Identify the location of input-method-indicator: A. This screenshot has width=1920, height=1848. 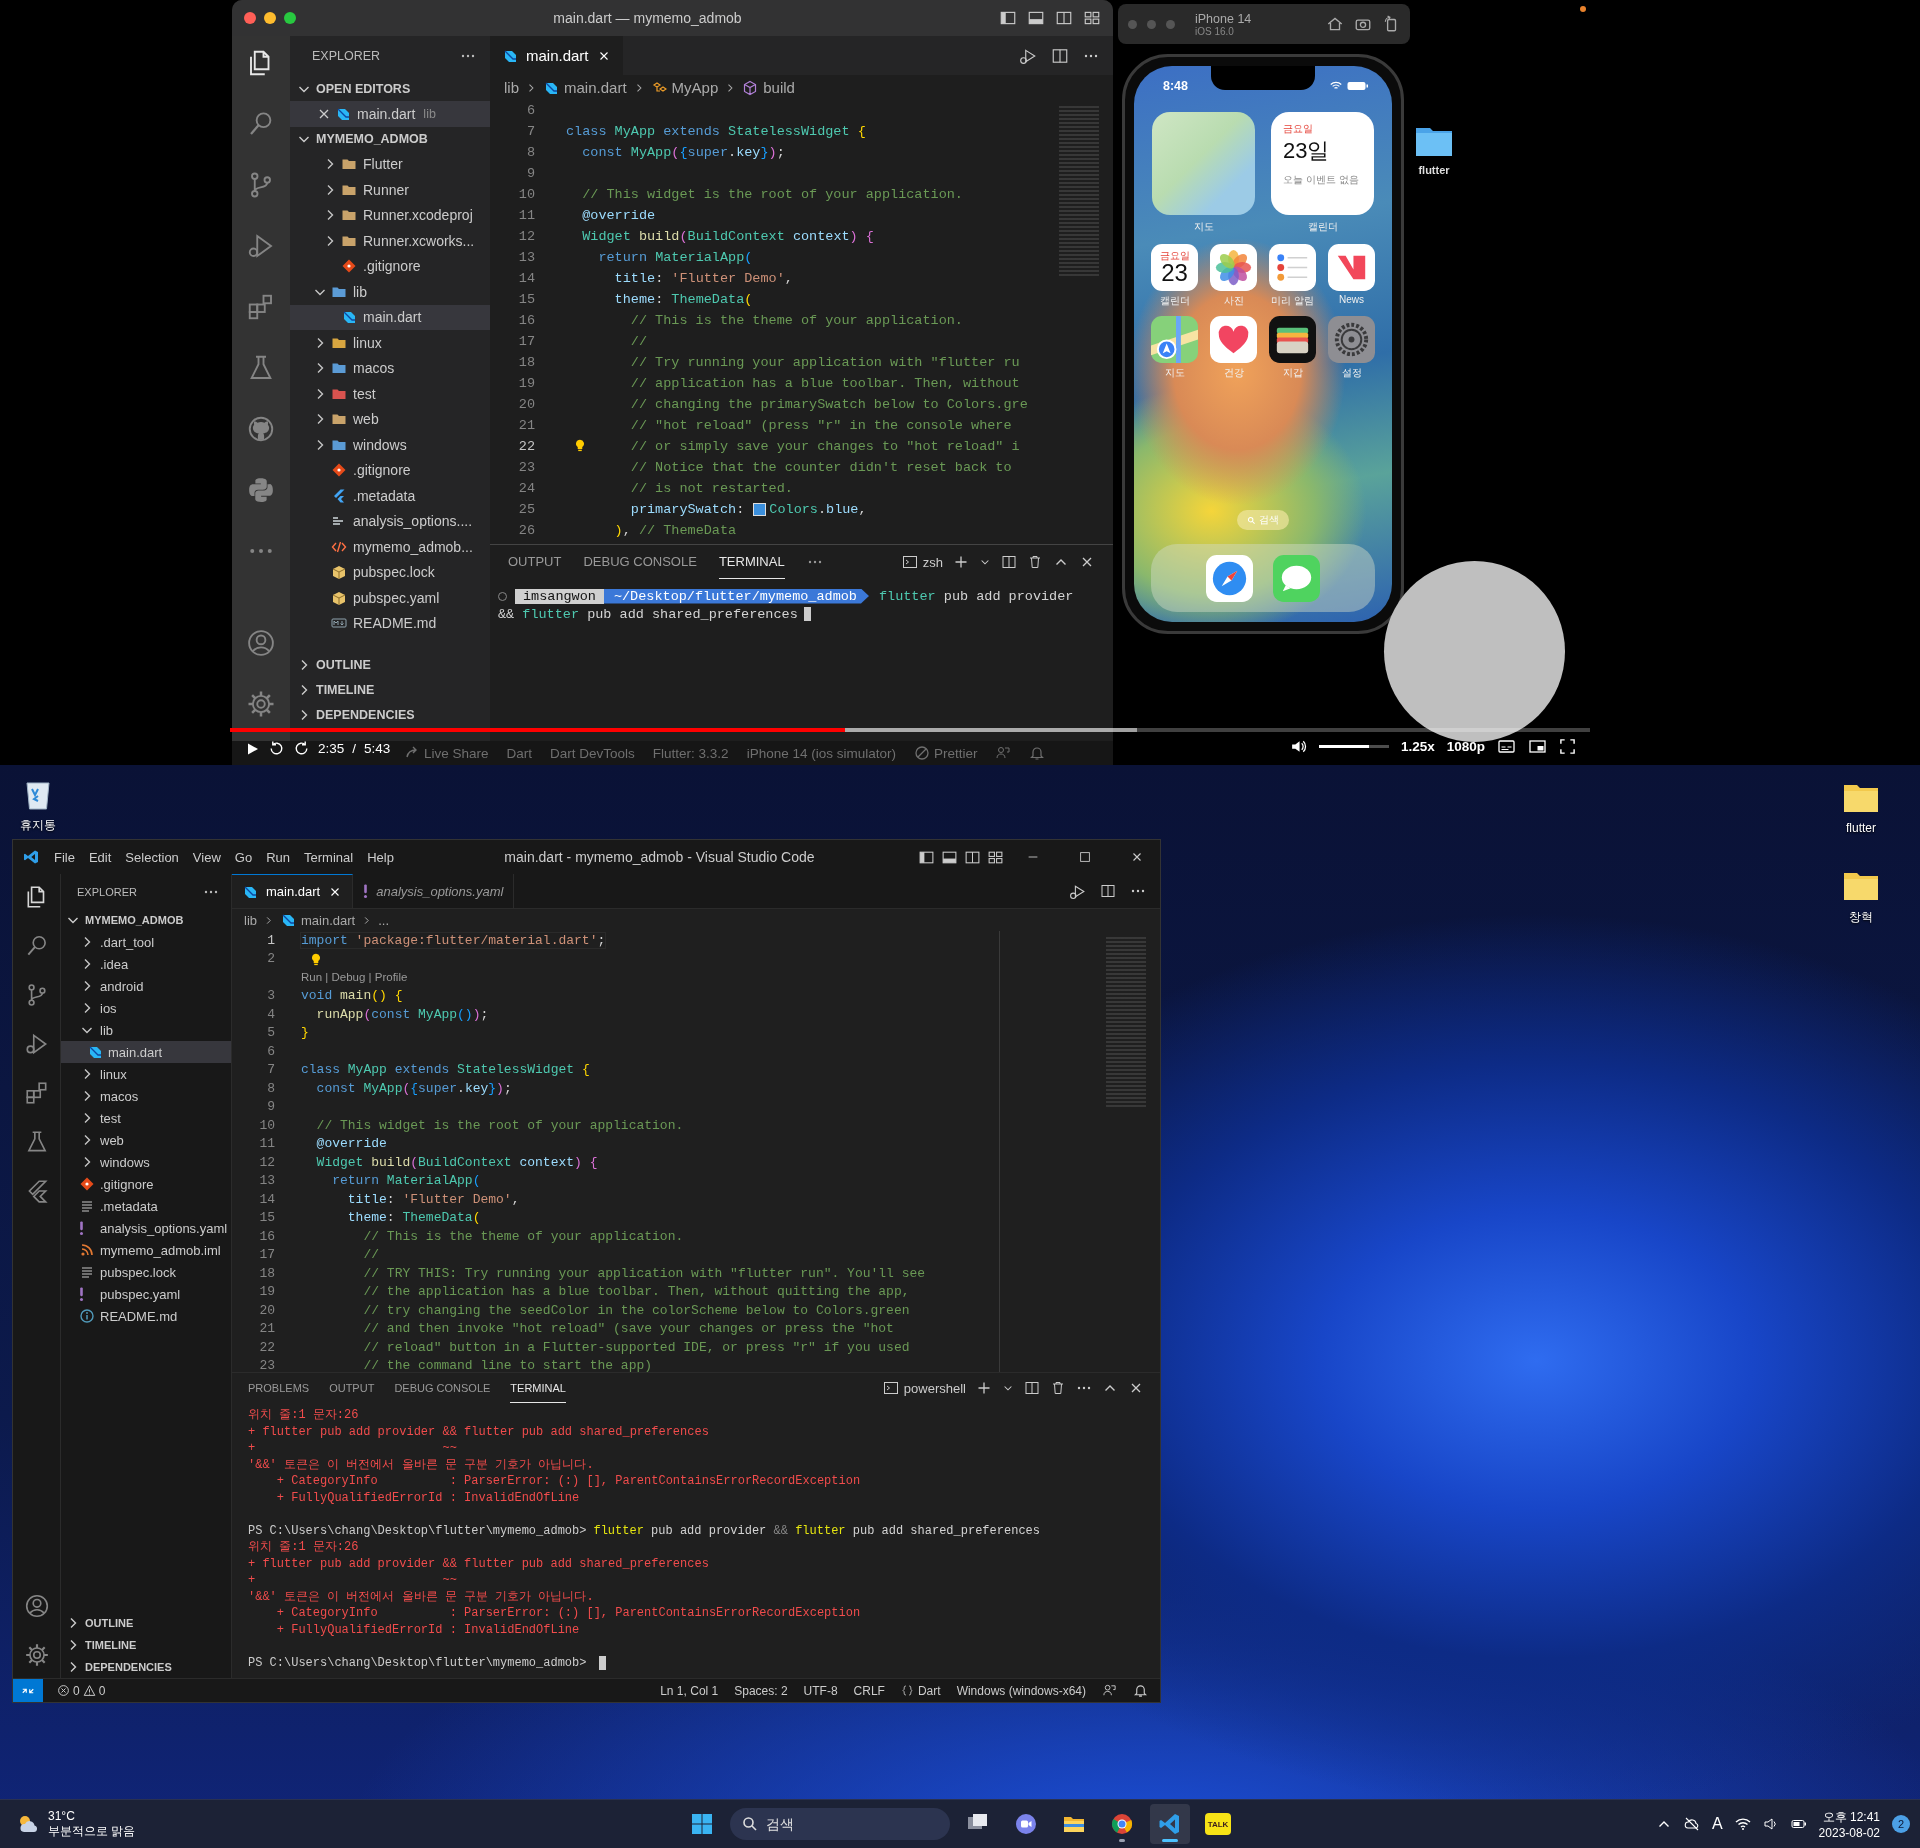
(1717, 1824).